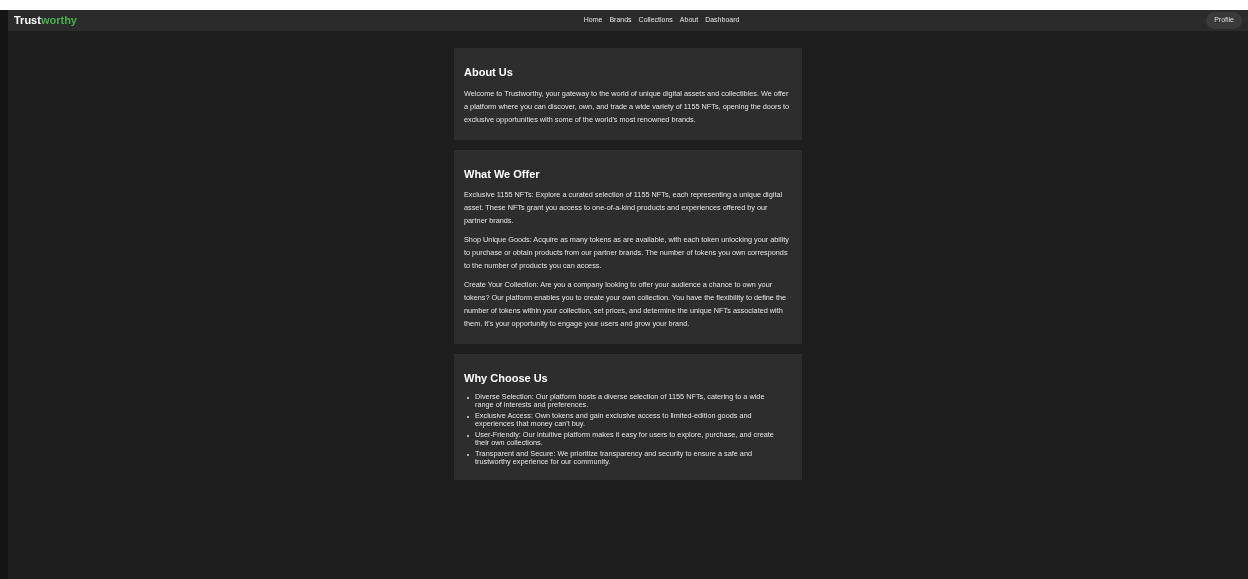 The image size is (1248, 579). Describe the element at coordinates (502, 174) in the screenshot. I see `section-heading: What We Offer` at that location.